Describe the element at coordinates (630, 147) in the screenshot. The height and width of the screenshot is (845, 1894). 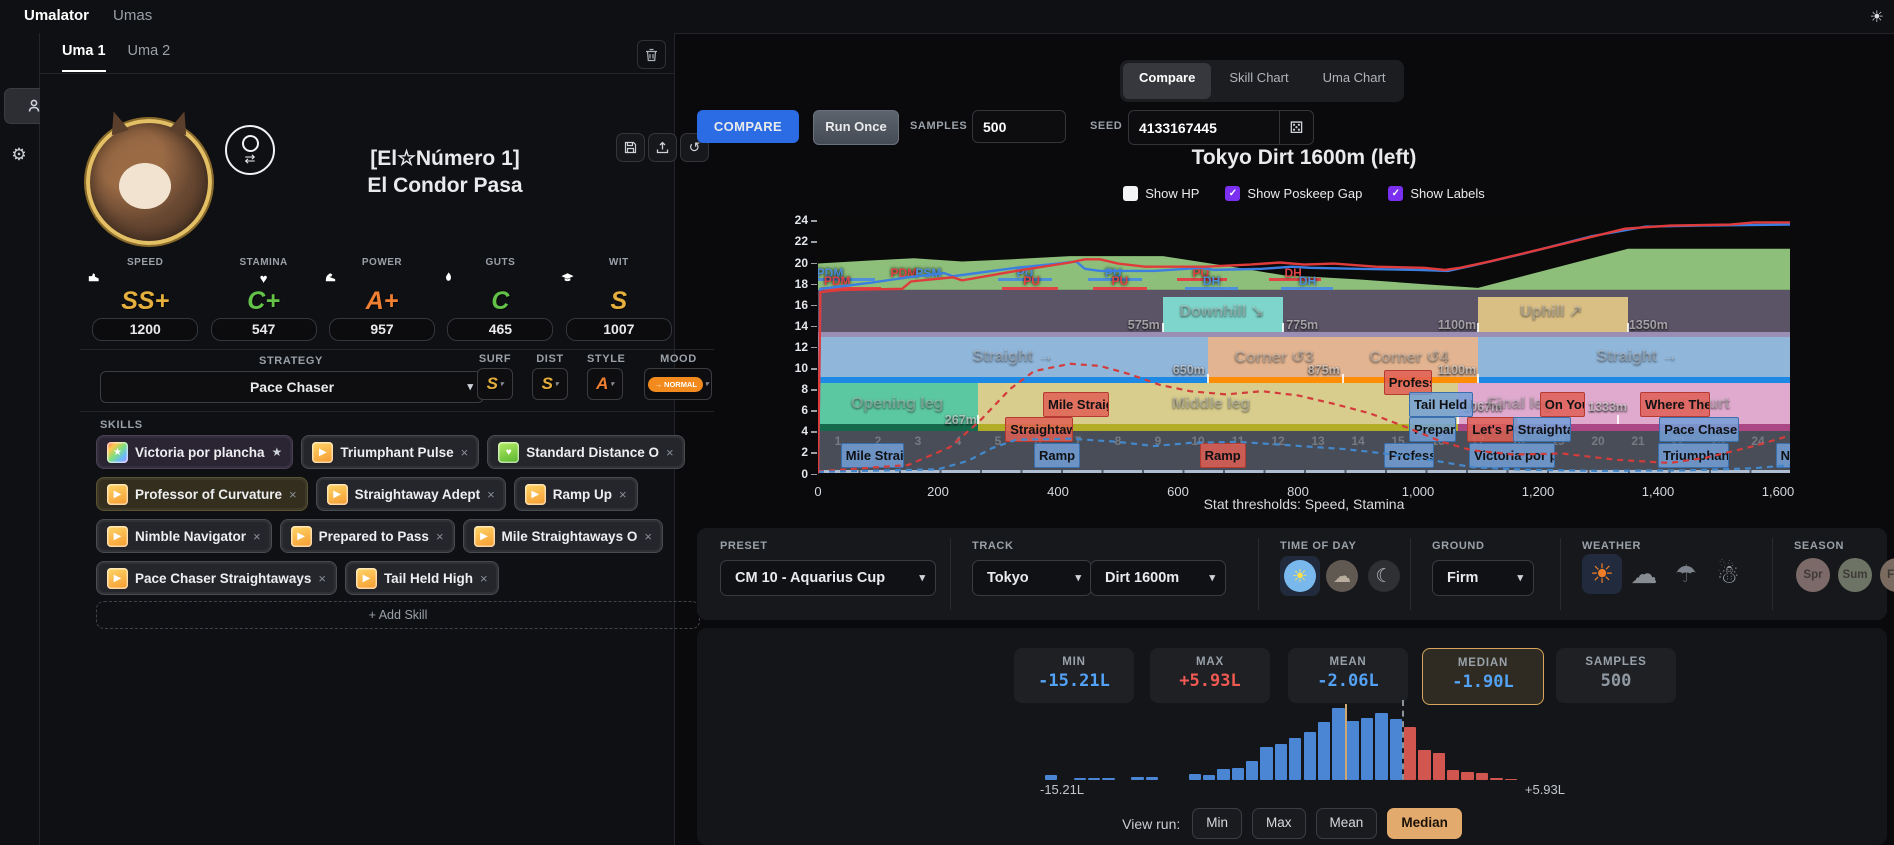
I see `save-uma-button` at that location.